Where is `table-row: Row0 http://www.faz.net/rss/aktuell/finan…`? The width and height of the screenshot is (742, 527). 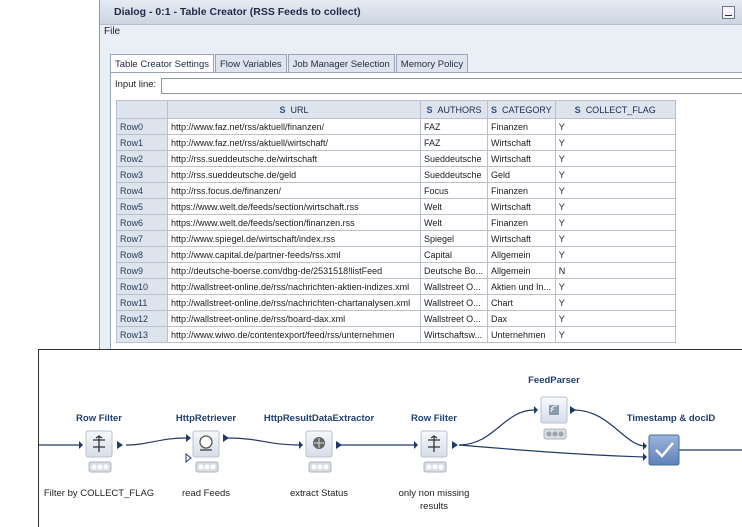 table-row: Row0 http://www.faz.net/rss/aktuell/finan… is located at coordinates (396, 126).